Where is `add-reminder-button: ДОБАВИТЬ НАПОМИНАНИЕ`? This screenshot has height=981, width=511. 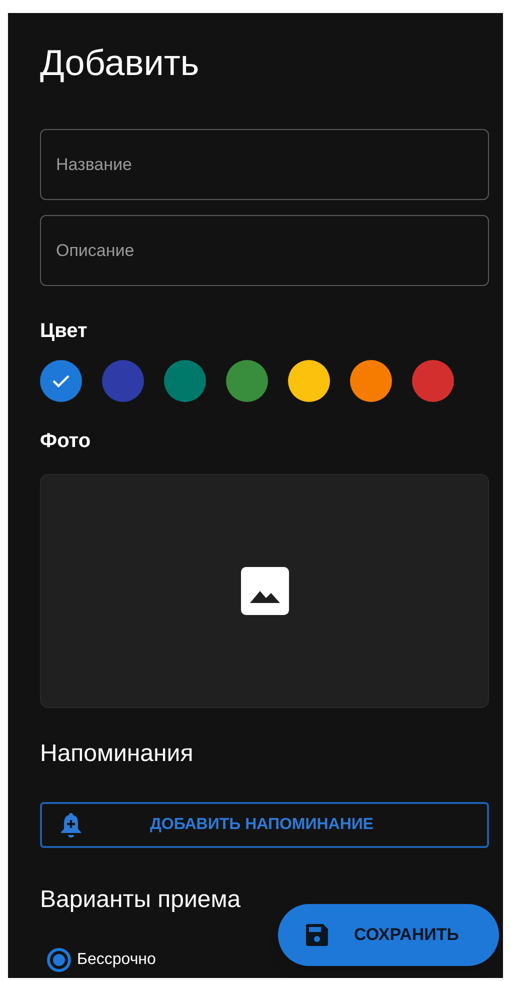 add-reminder-button: ДОБАВИТЬ НАПОМИНАНИЕ is located at coordinates (264, 825).